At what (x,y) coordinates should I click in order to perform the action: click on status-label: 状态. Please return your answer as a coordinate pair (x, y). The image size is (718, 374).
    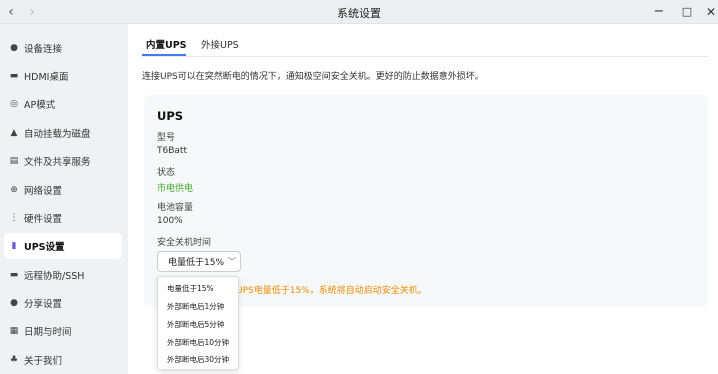
    Looking at the image, I should click on (166, 173).